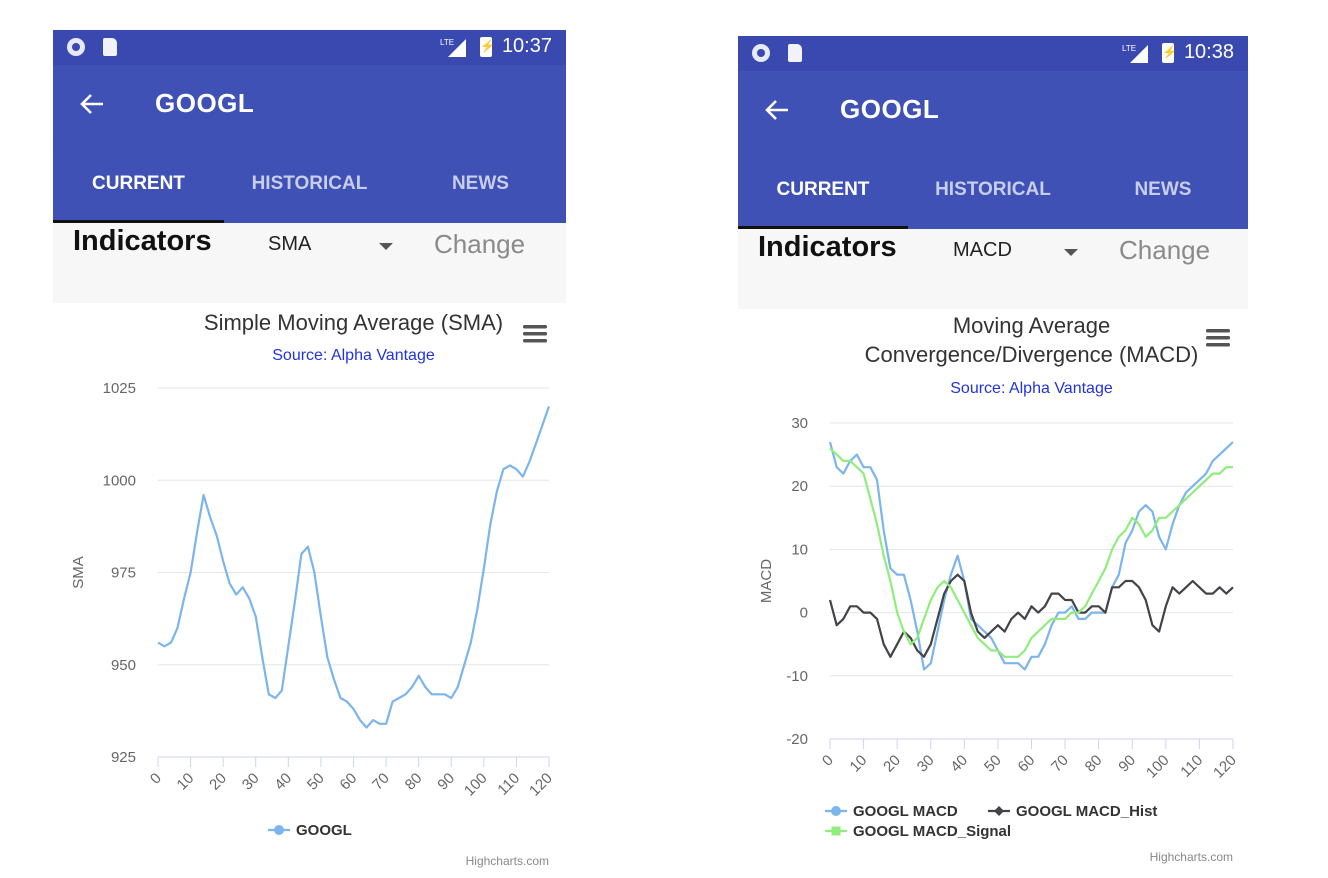 This screenshot has height=878, width=1328. I want to click on y-tick-label: 0, so click(804, 613).